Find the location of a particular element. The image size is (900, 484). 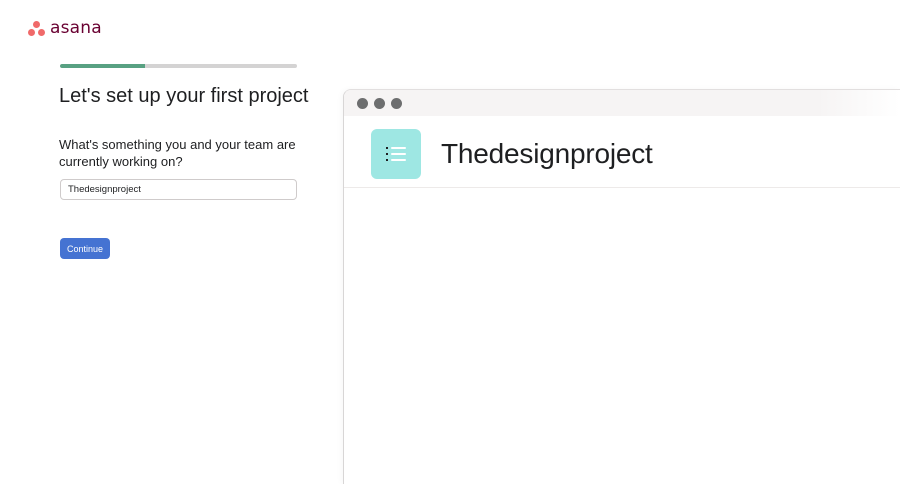

page-title: Let's set up your first project is located at coordinates (184, 96).